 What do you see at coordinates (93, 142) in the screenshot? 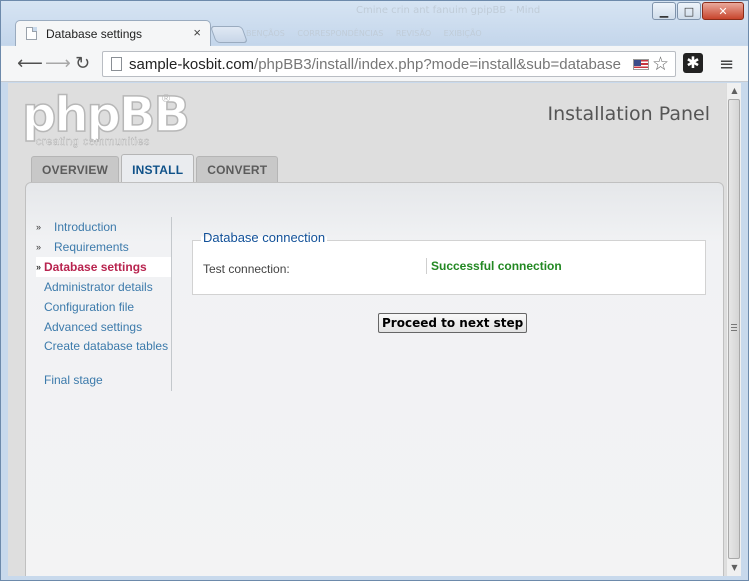
I see `logo-tagline: creating communities` at bounding box center [93, 142].